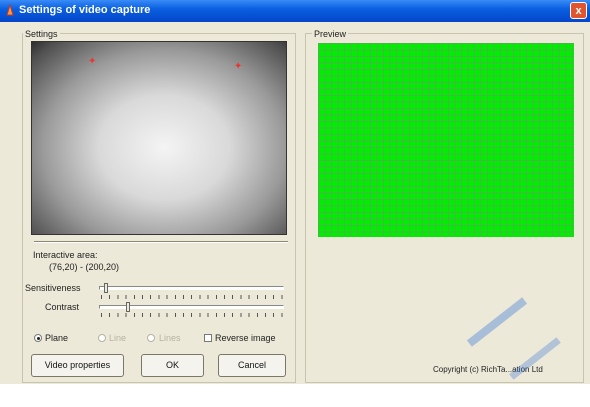 The width and height of the screenshot is (590, 407). What do you see at coordinates (85, 10) in the screenshot?
I see `window-title: Settings of video capture` at bounding box center [85, 10].